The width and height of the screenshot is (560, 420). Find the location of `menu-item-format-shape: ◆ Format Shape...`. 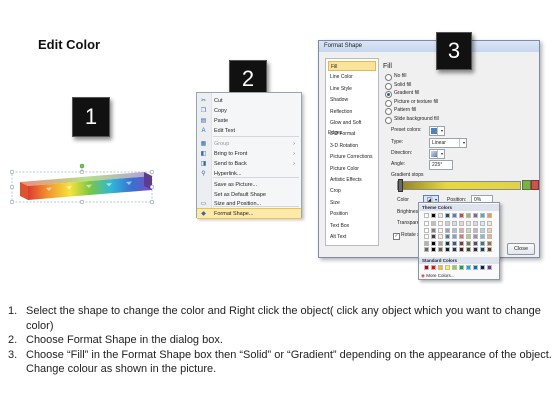

menu-item-format-shape: ◆ Format Shape... is located at coordinates (249, 213).